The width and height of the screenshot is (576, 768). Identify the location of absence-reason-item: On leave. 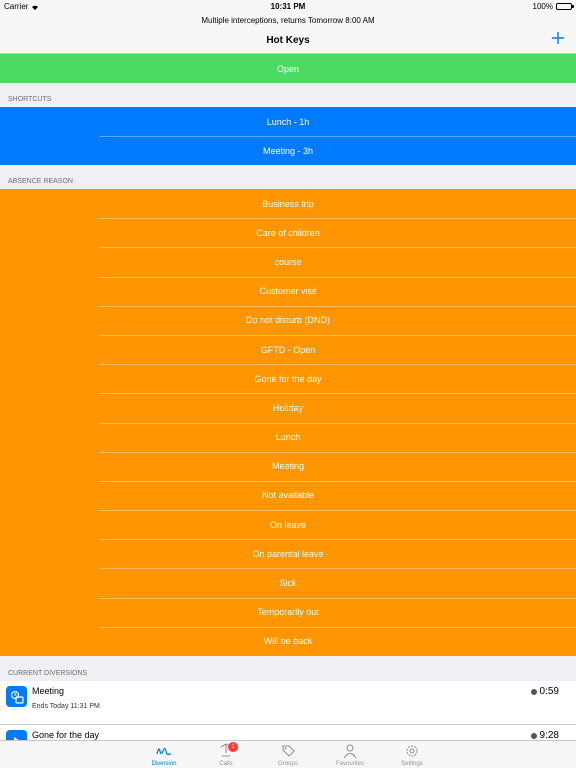
(288, 524).